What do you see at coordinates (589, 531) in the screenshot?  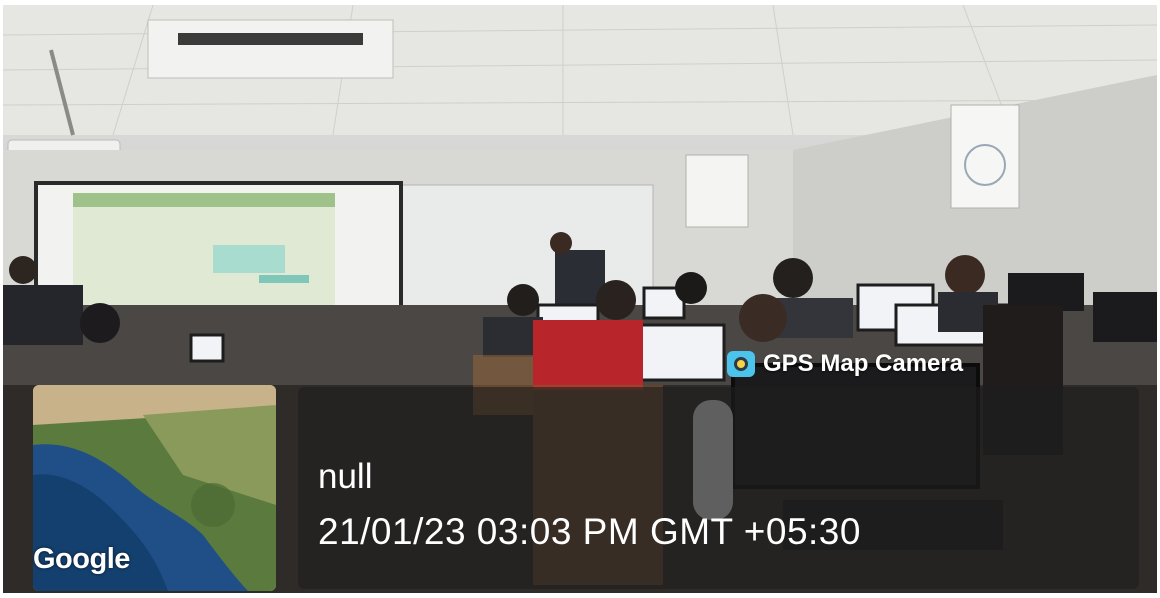 I see `timestamp-text: 21/01/23 03:03 PM GMT +05:30` at bounding box center [589, 531].